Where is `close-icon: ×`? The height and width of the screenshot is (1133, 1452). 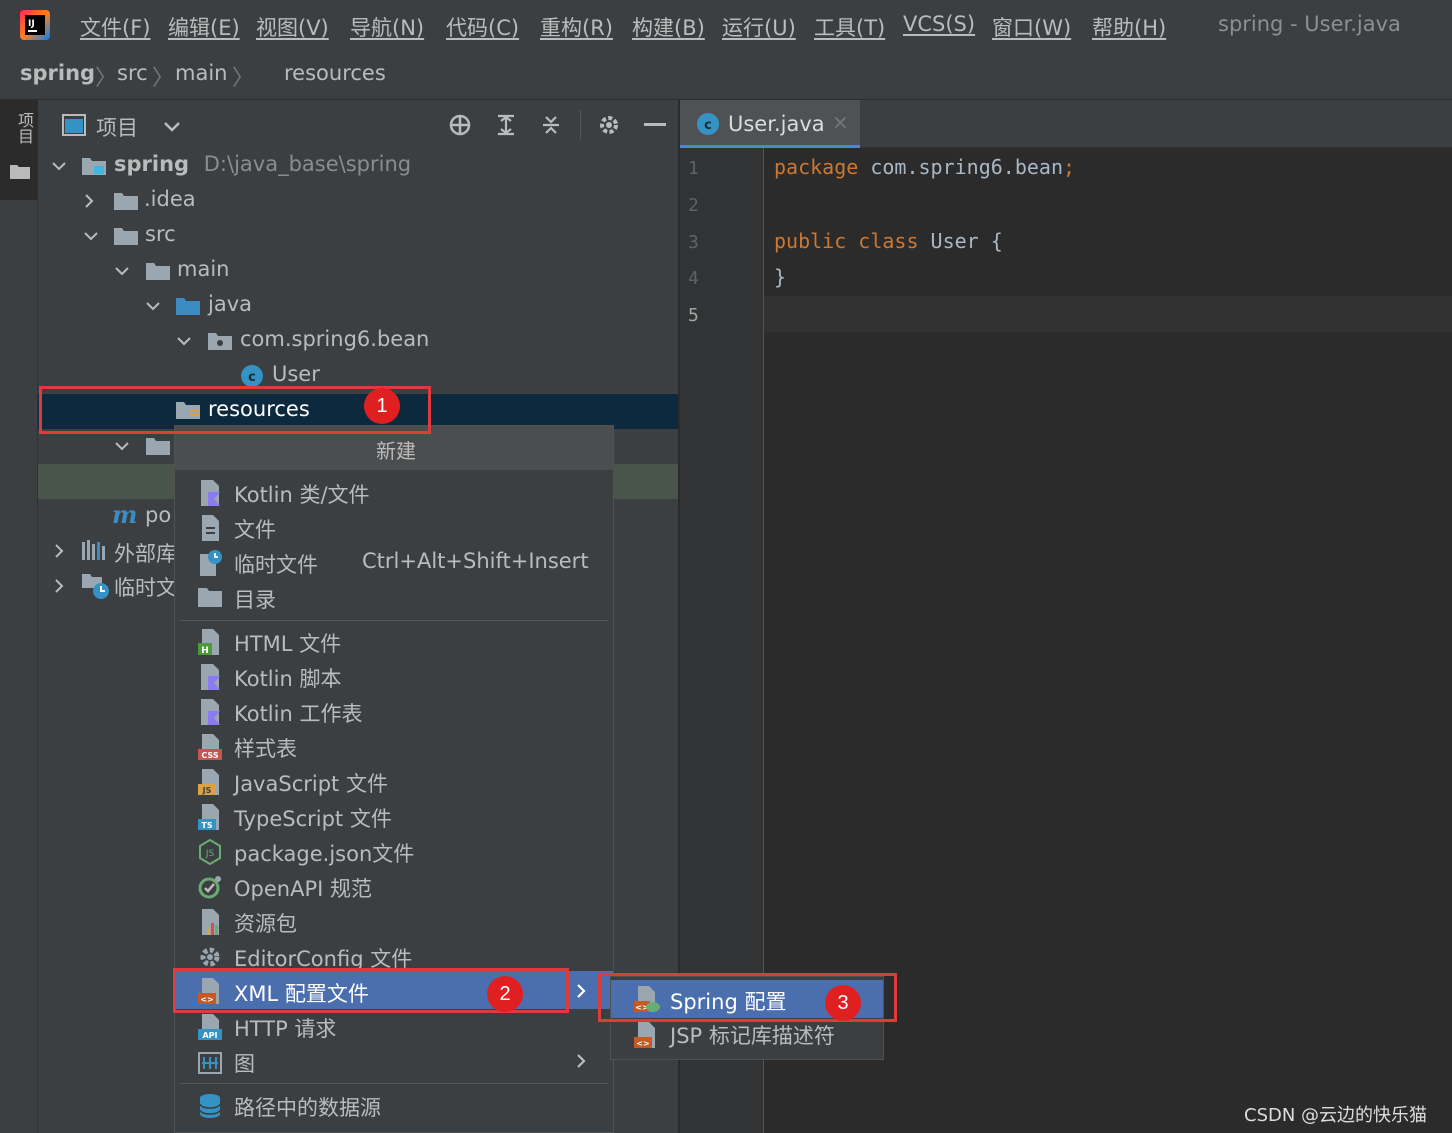 close-icon: × is located at coordinates (840, 122).